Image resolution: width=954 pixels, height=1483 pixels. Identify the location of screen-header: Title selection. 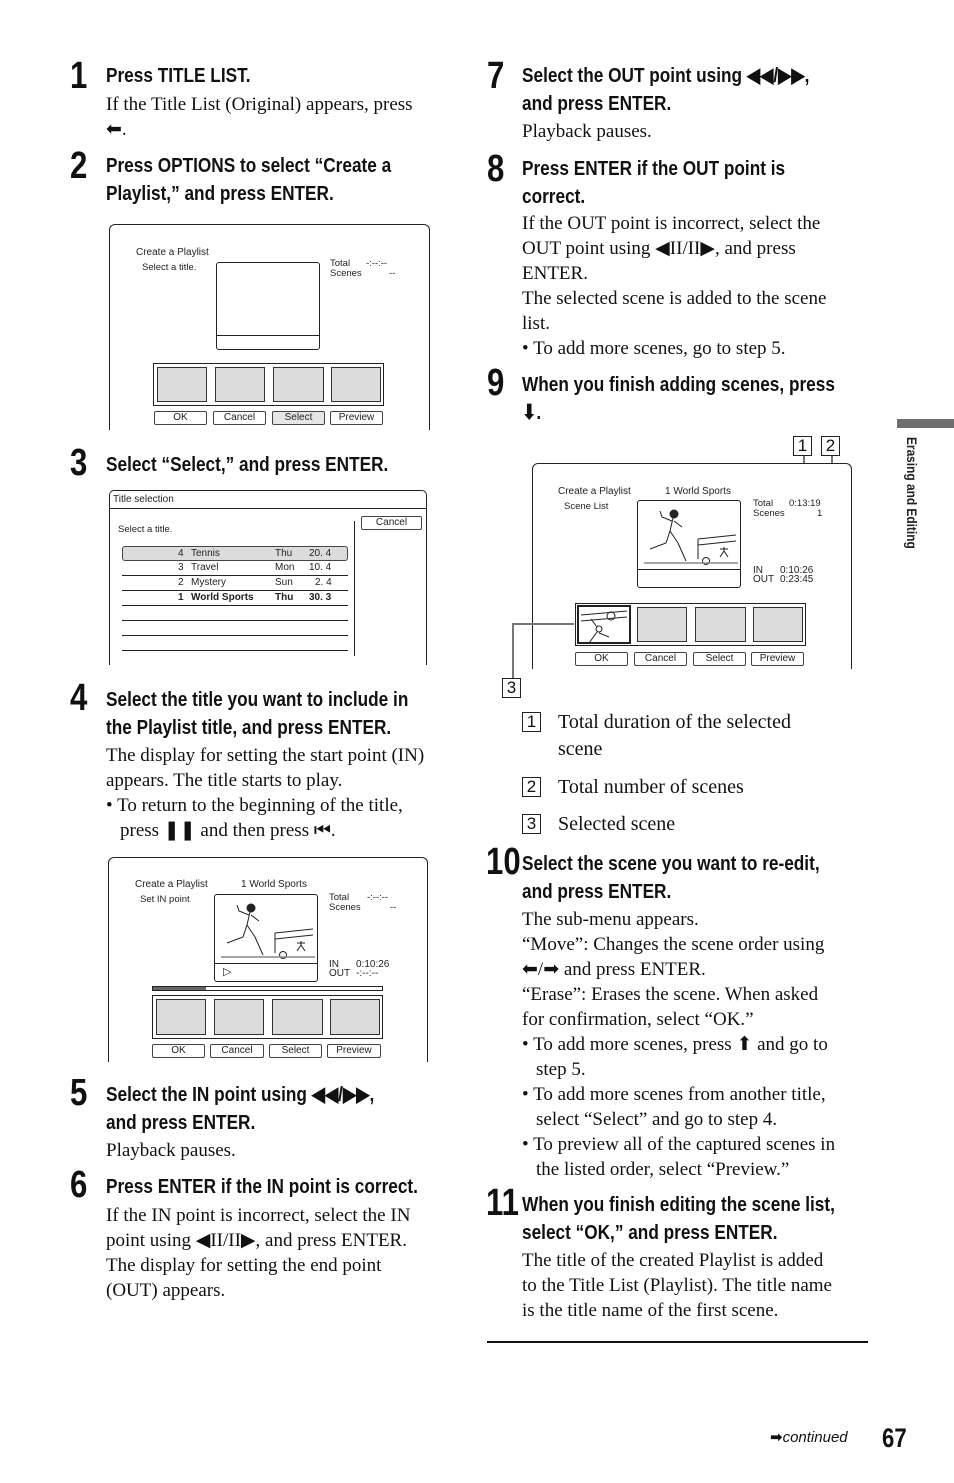
(143, 499).